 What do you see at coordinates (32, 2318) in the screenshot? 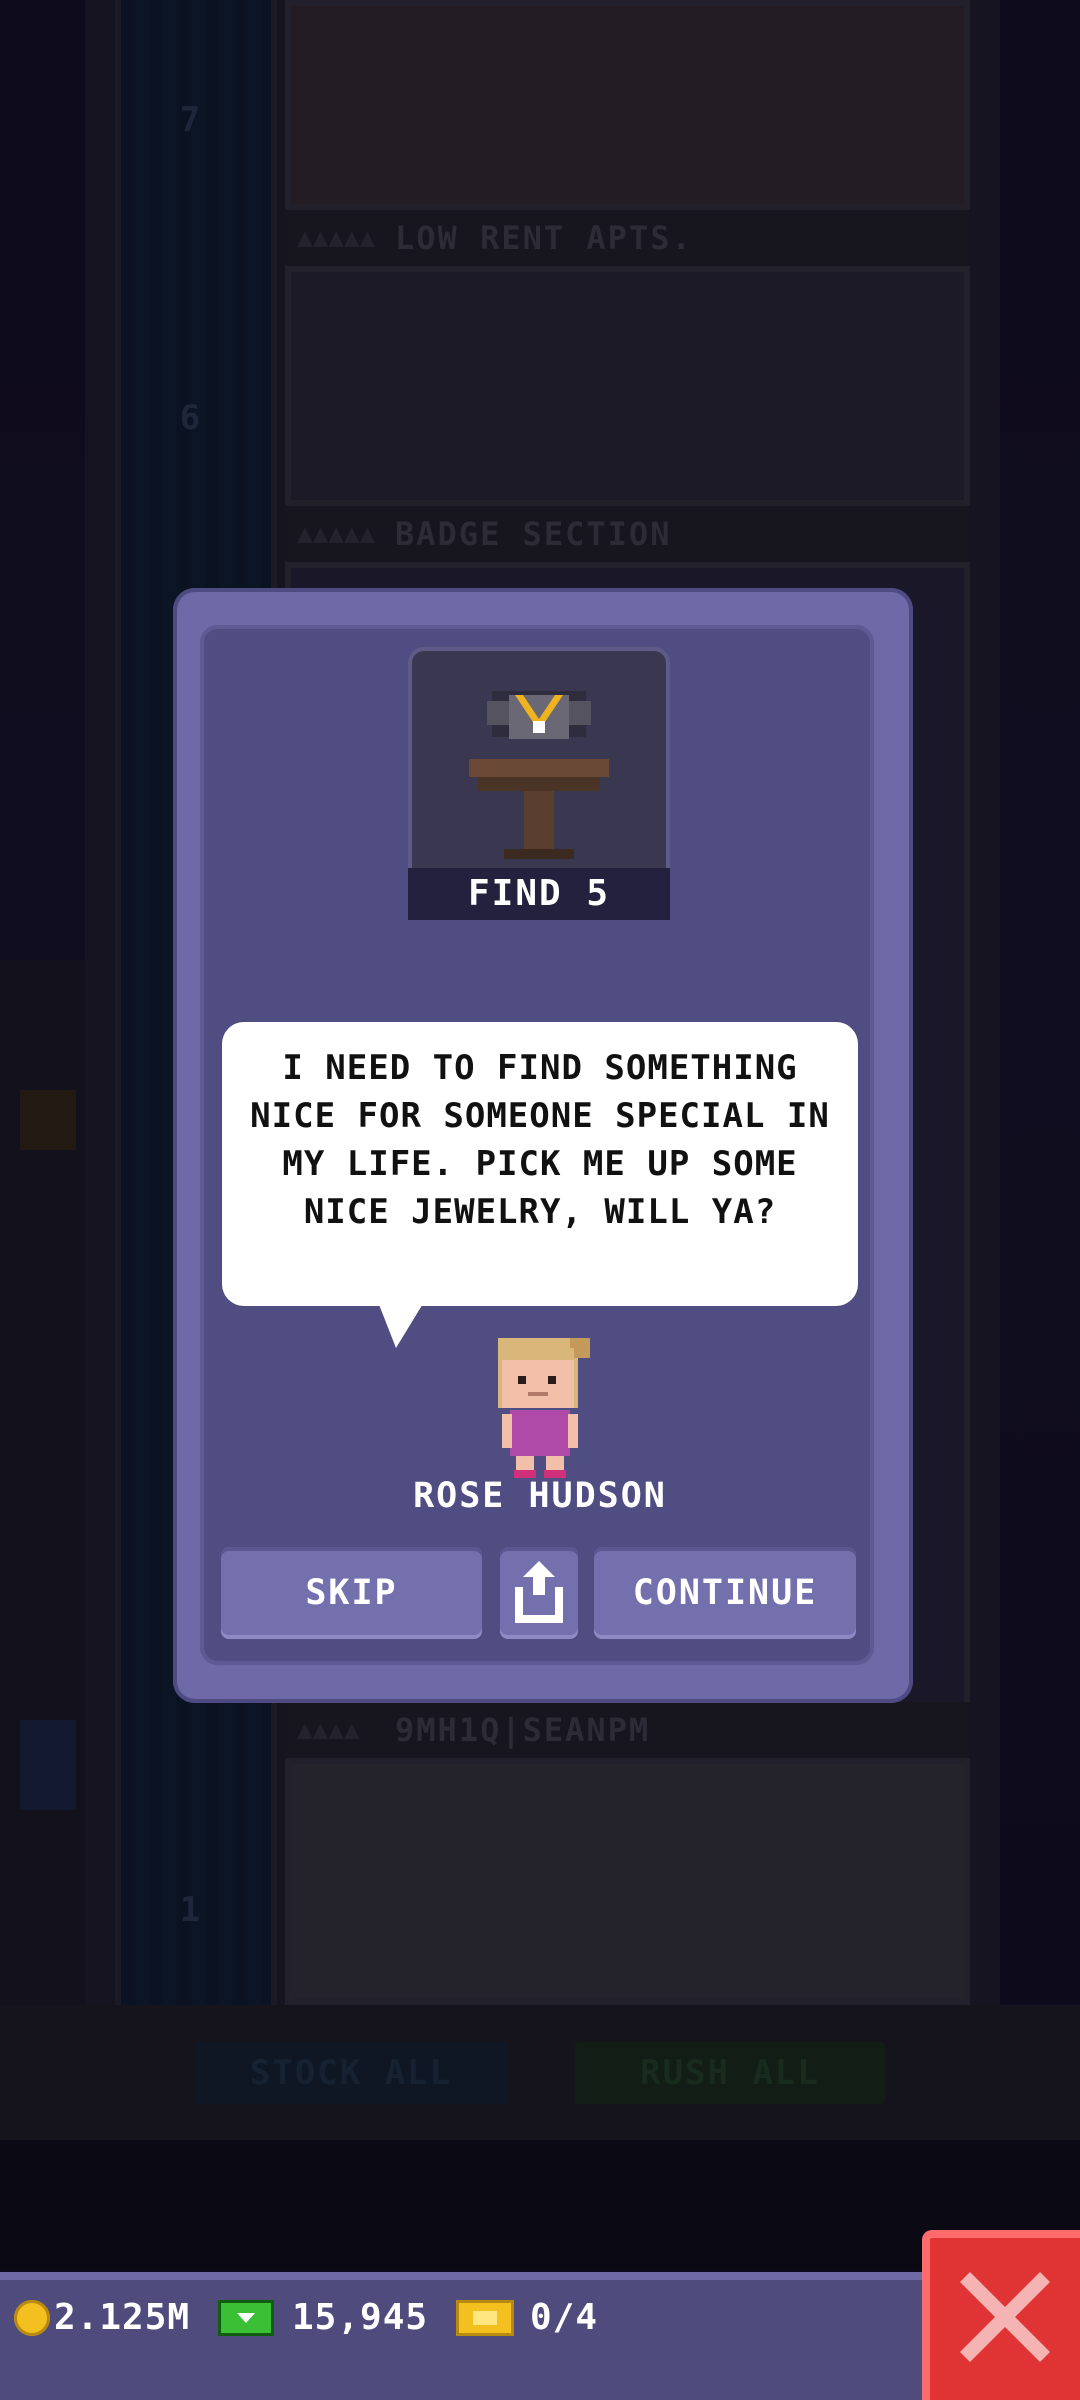
I see `coin-icon` at bounding box center [32, 2318].